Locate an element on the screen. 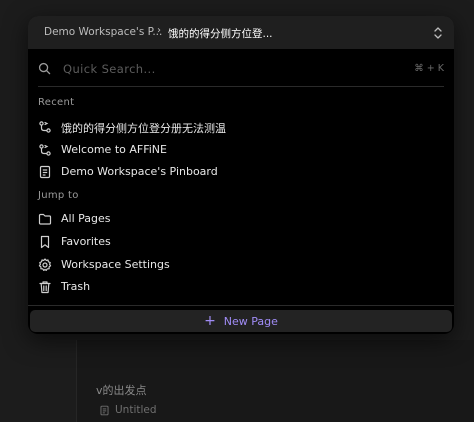  jump-item-favorites: Favorites is located at coordinates (241, 242).